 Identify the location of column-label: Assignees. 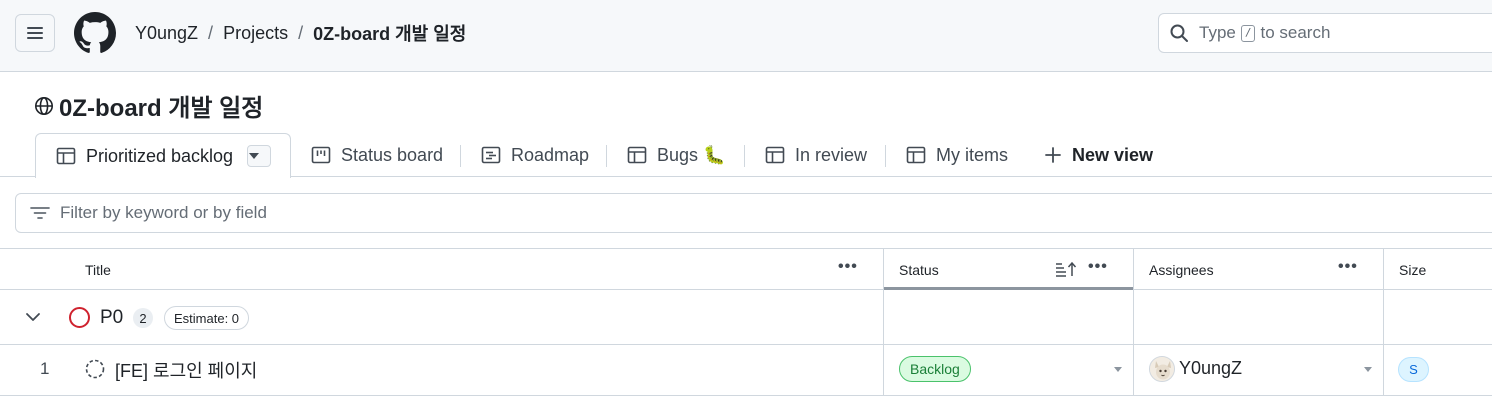
(1181, 269).